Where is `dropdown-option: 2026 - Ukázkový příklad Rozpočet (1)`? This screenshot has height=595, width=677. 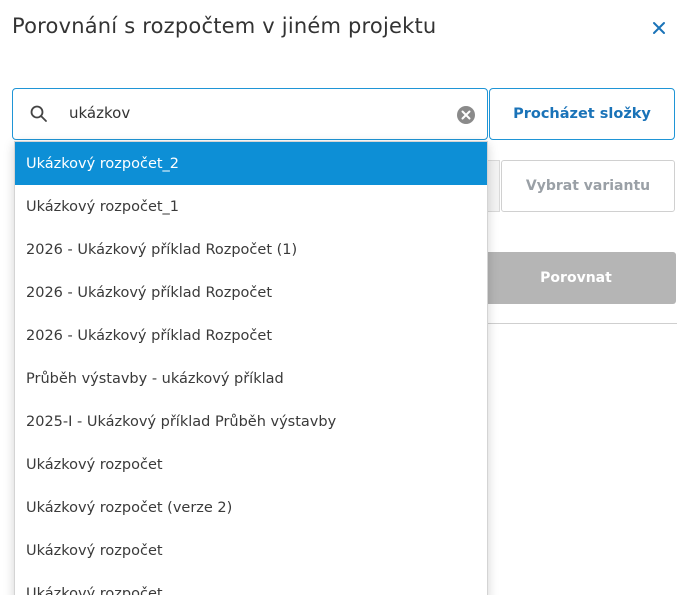
dropdown-option: 2026 - Ukázkový příklad Rozpočet (1) is located at coordinates (251, 249).